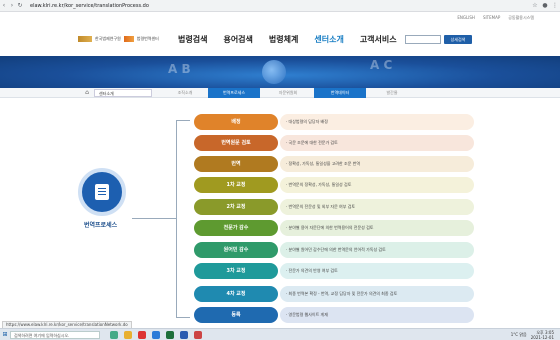 Image resolution: width=560 pixels, height=340 pixels. I want to click on forward-icon: ›, so click(12, 5).